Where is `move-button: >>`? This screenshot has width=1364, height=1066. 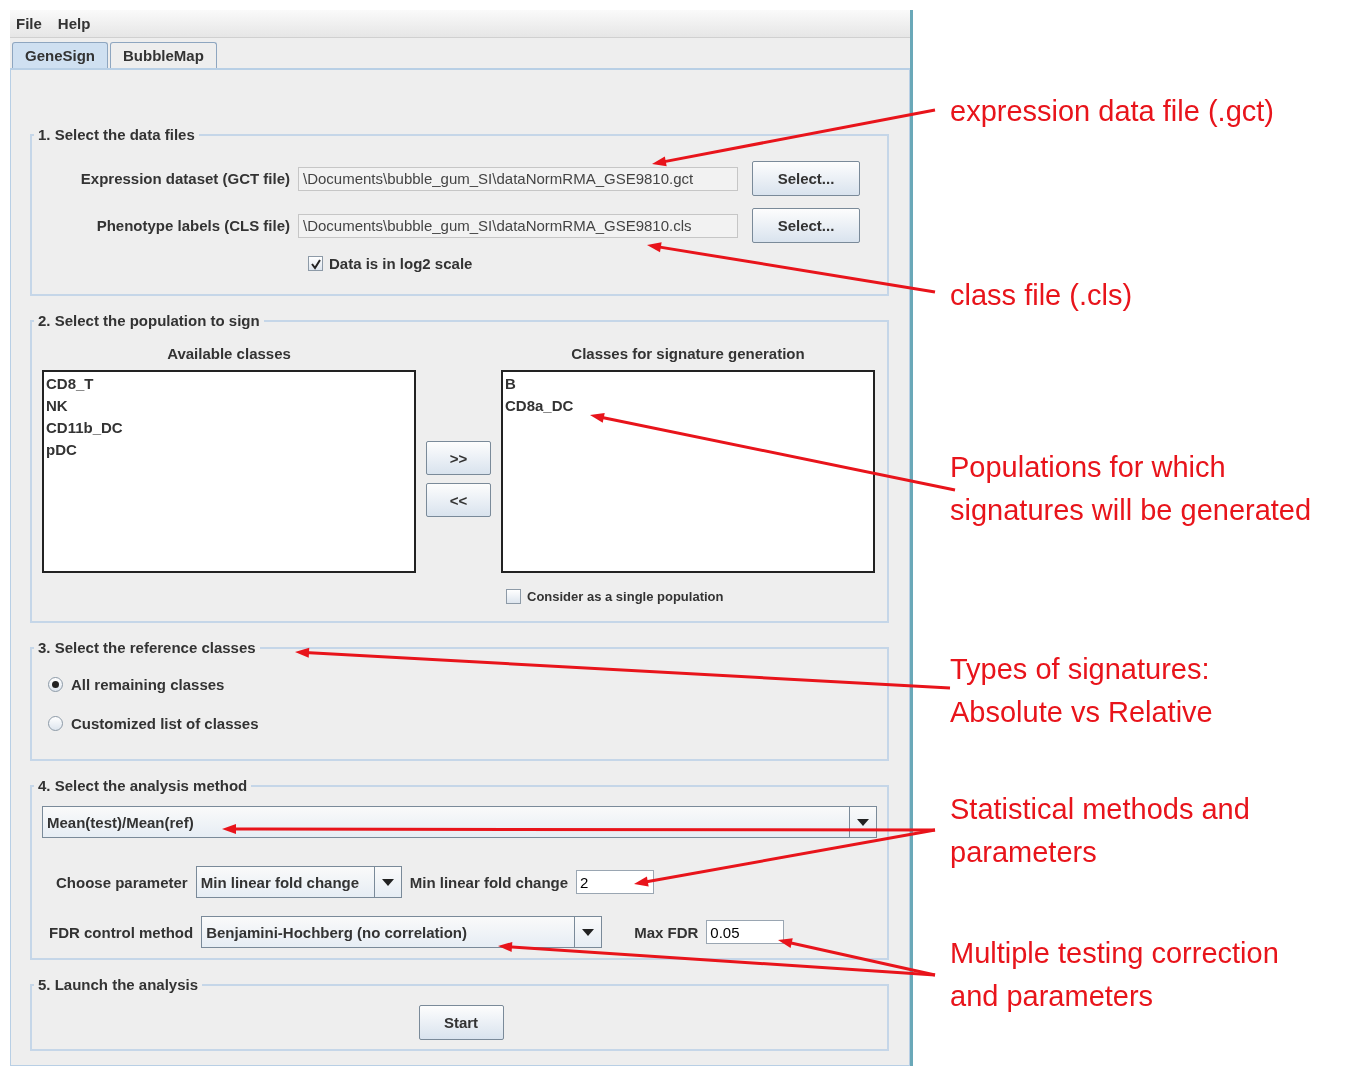
move-button: >> is located at coordinates (458, 458).